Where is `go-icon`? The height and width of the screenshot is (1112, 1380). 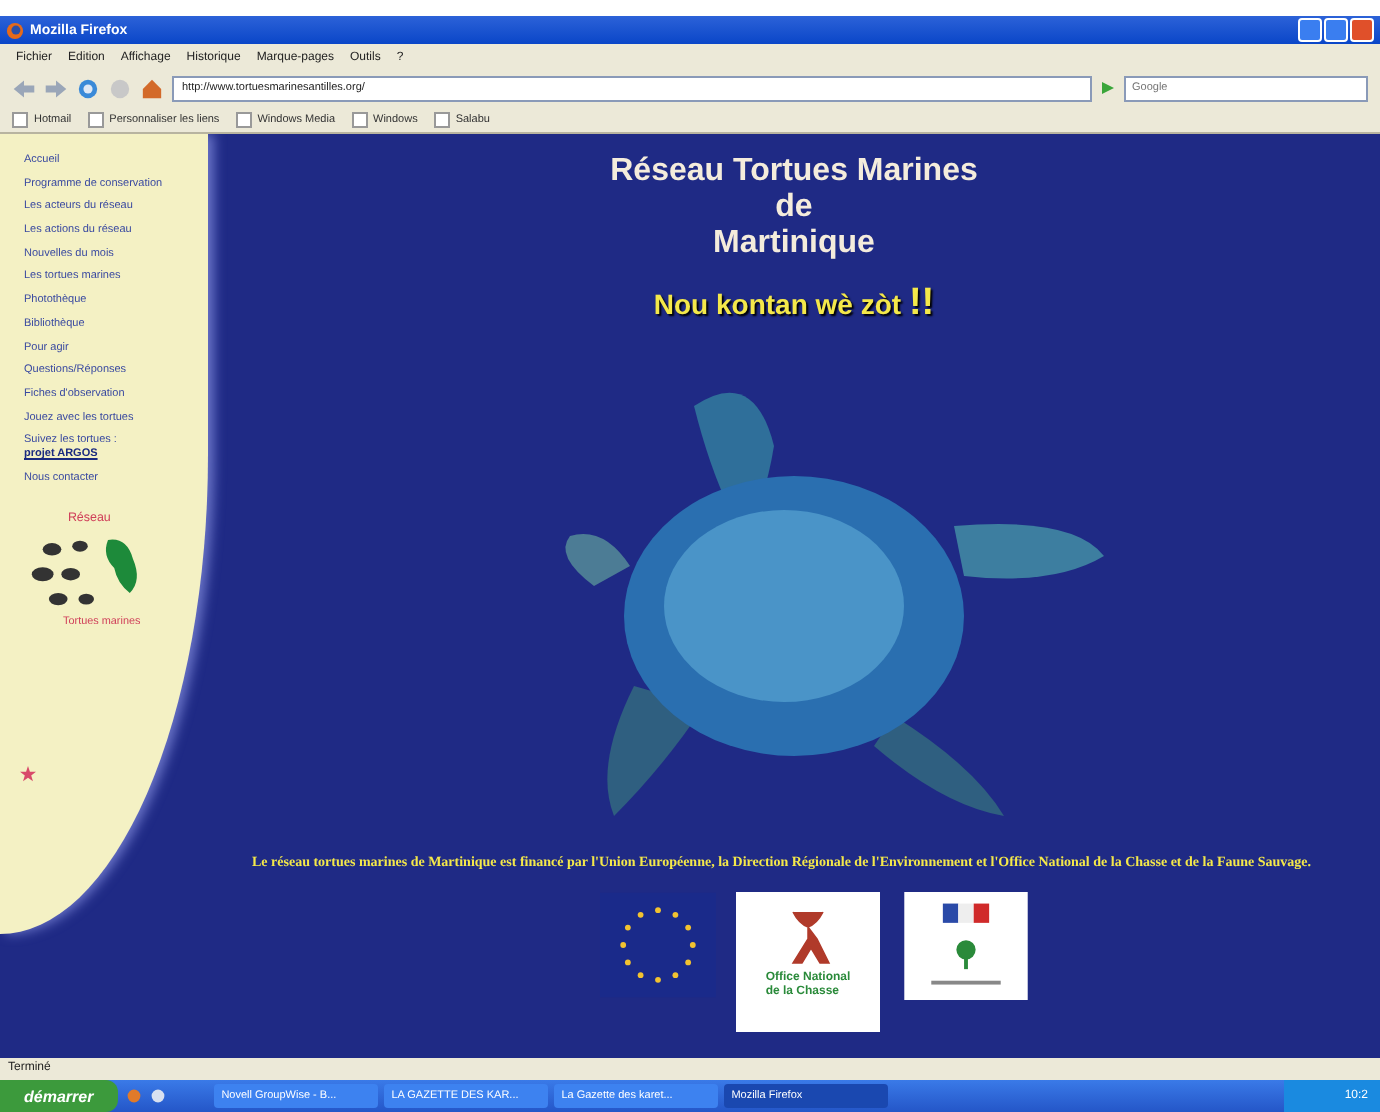 go-icon is located at coordinates (1108, 88).